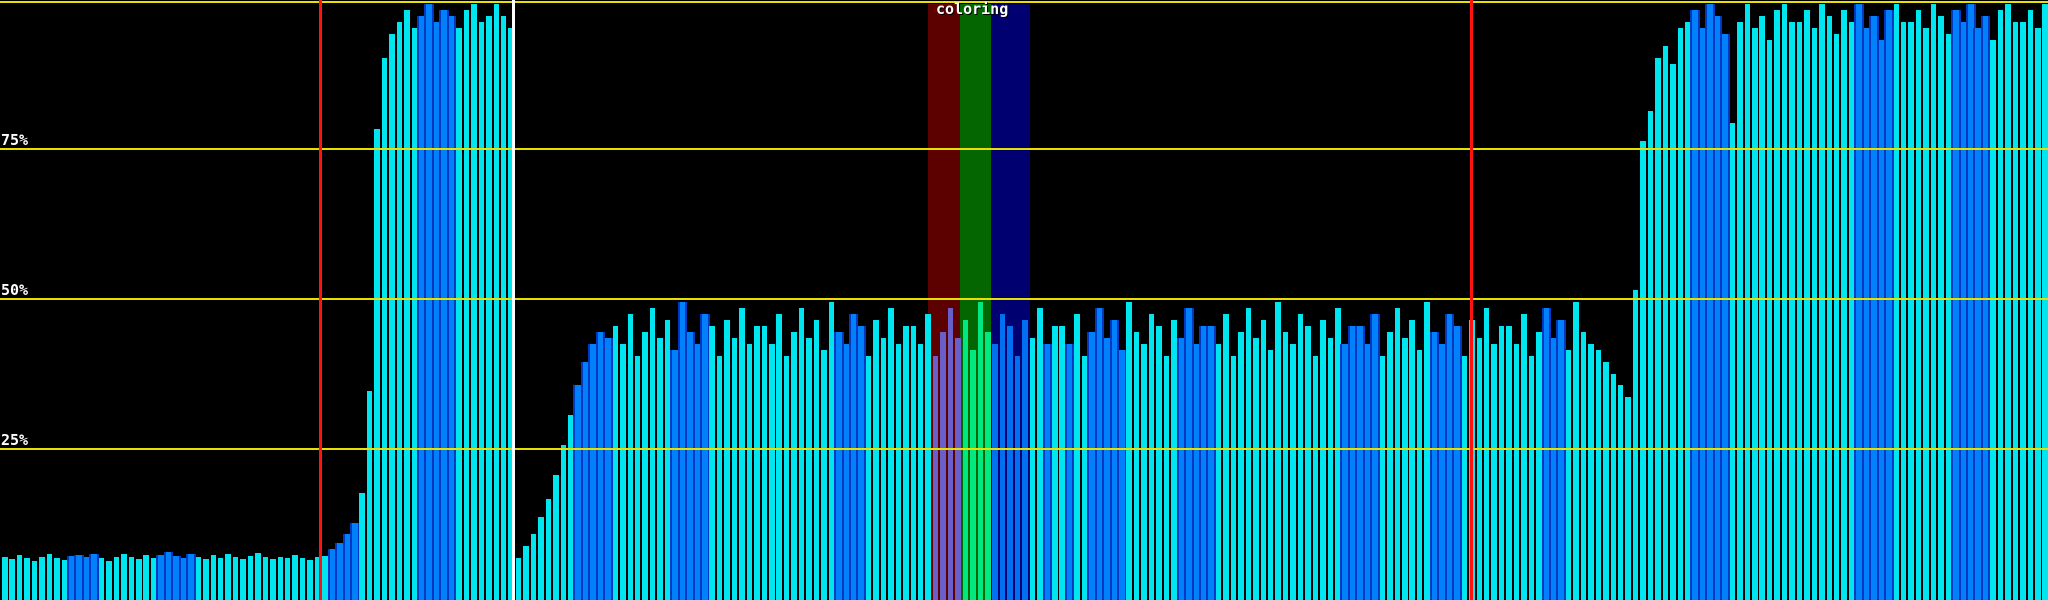 This screenshot has width=2048, height=600. Describe the element at coordinates (1471, 300) in the screenshot. I see `red-marker-line` at that location.